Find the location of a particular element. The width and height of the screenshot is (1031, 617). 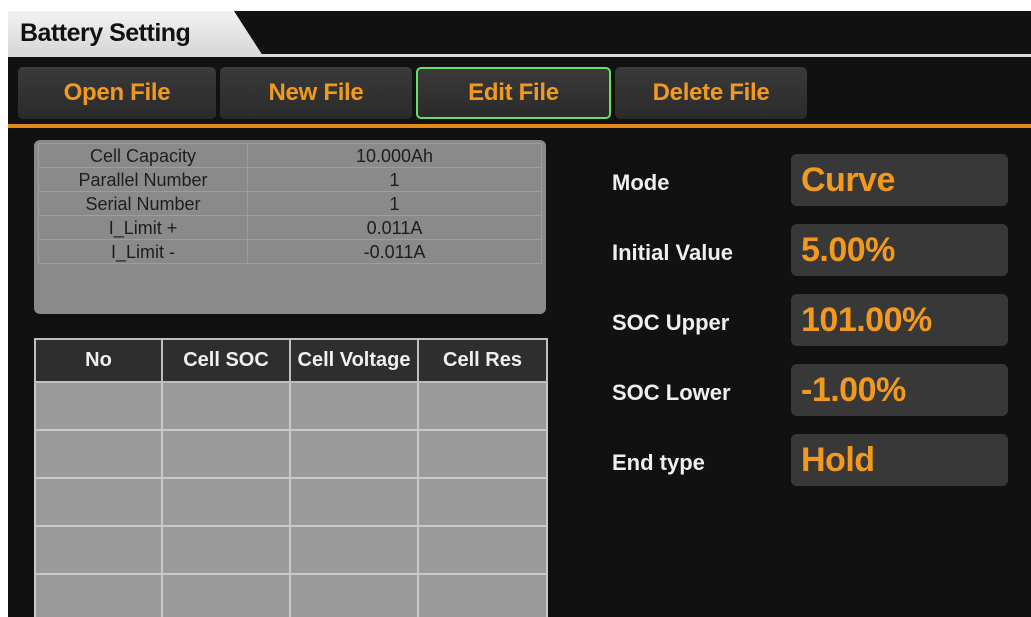

param-label: Serial Number is located at coordinates (143, 203).